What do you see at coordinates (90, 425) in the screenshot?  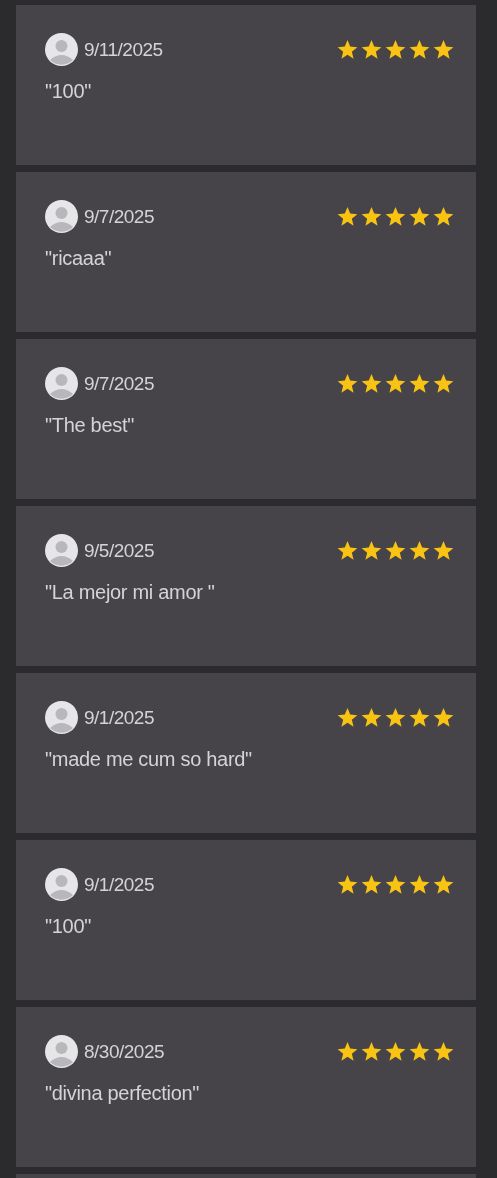 I see `review-text: "The best"` at bounding box center [90, 425].